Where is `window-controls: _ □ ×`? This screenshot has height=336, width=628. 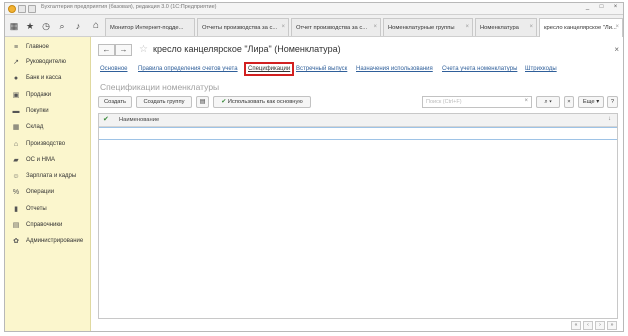 window-controls: _ □ × is located at coordinates (601, 7).